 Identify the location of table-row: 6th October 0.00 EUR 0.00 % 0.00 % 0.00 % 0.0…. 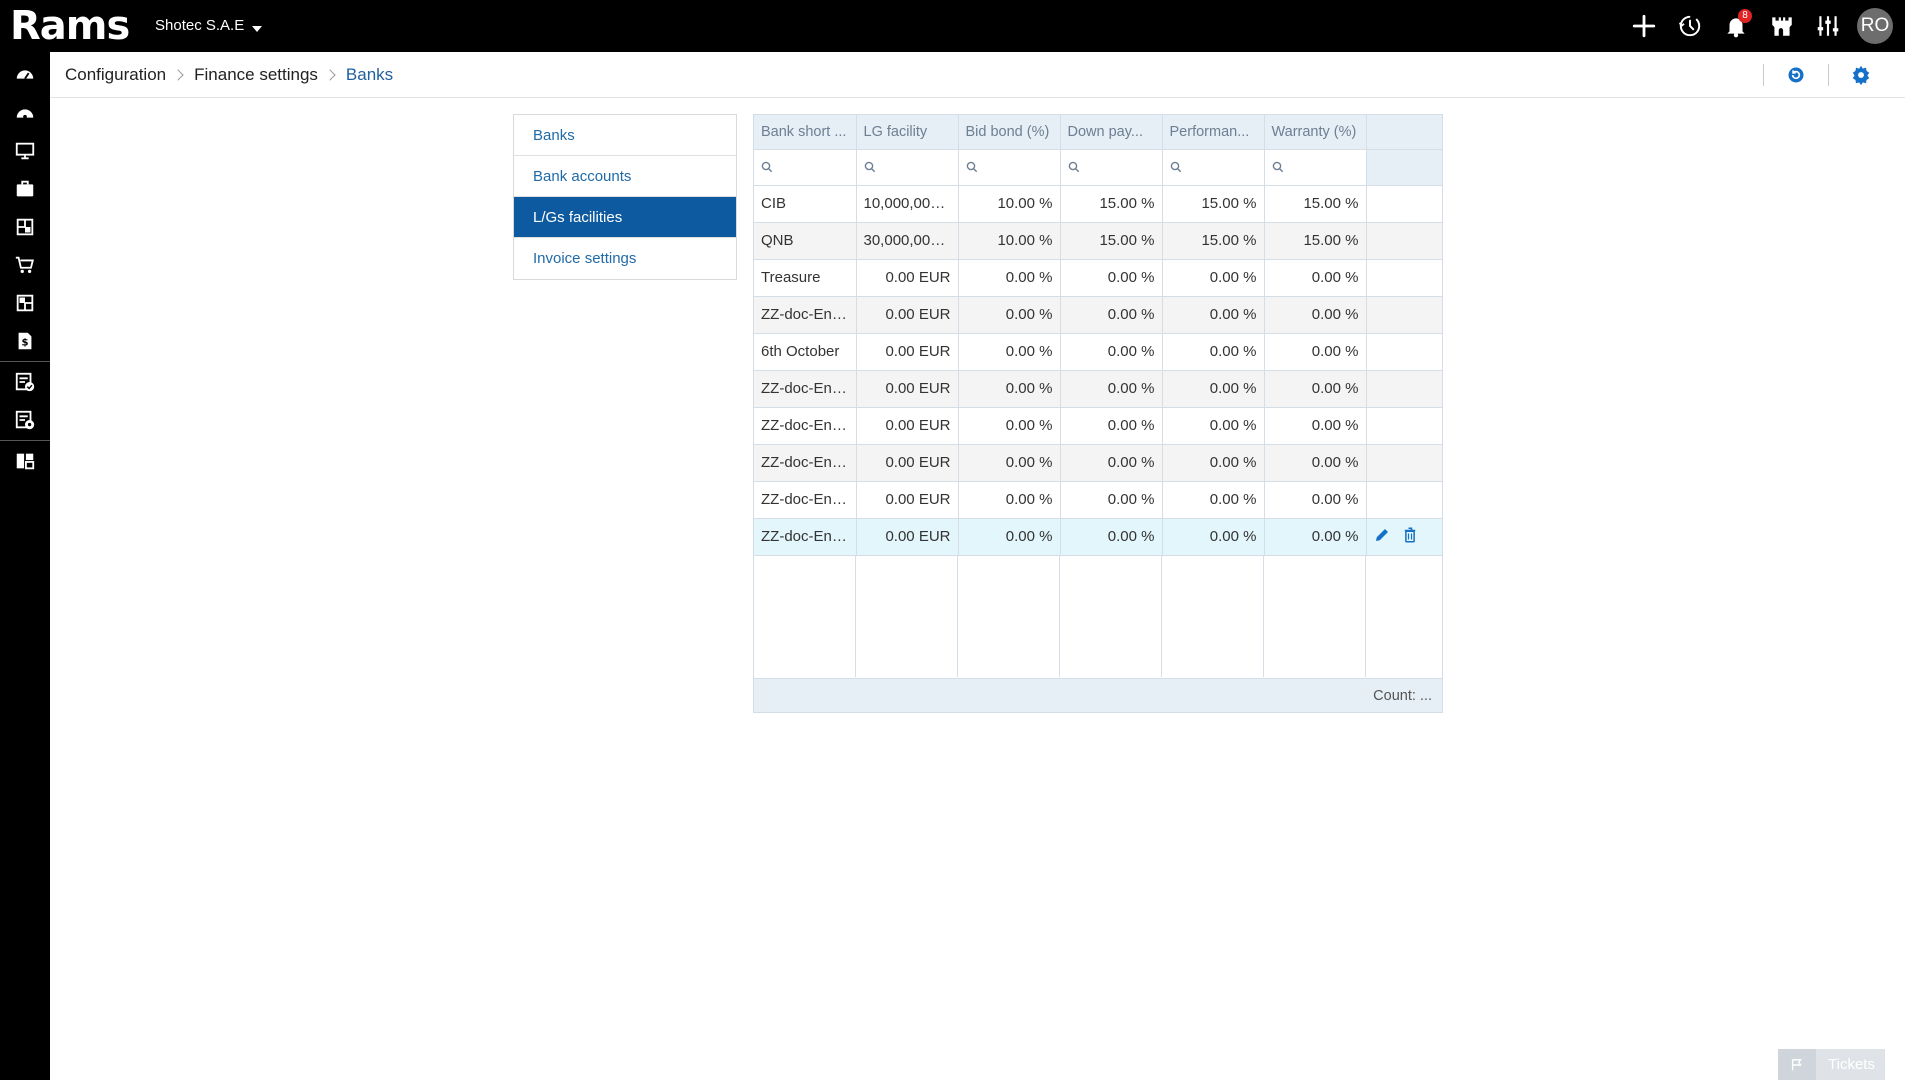
(1098, 352).